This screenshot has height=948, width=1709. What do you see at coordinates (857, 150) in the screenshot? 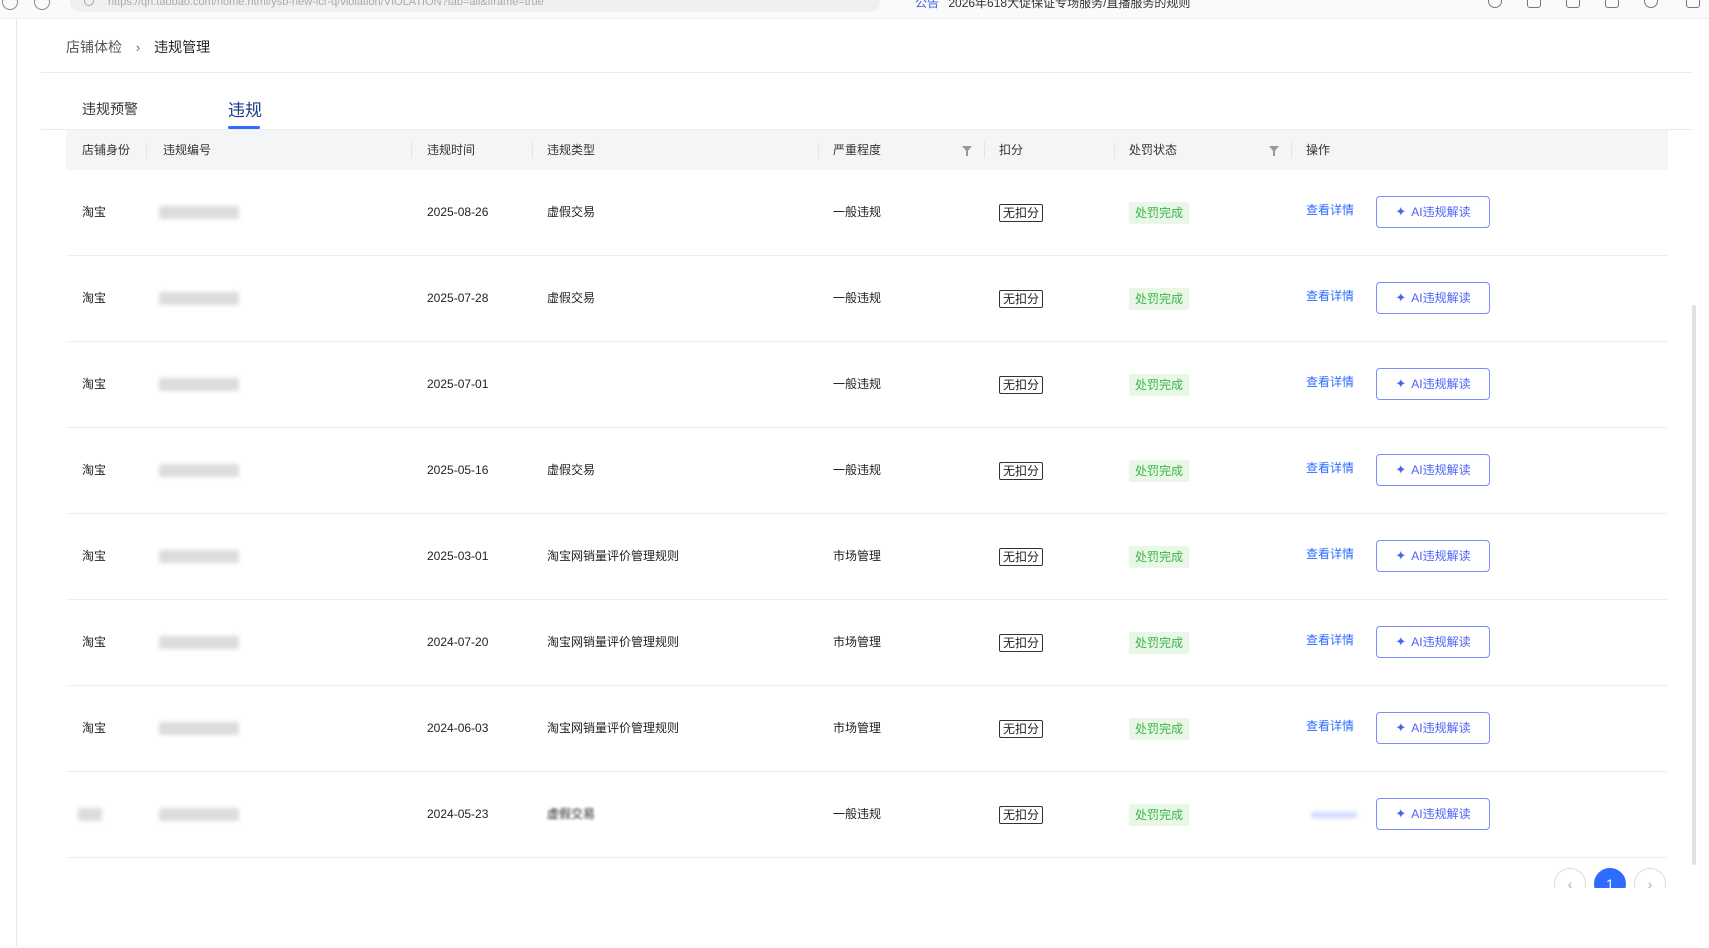
I see `column-header-severity: 严重程度` at bounding box center [857, 150].